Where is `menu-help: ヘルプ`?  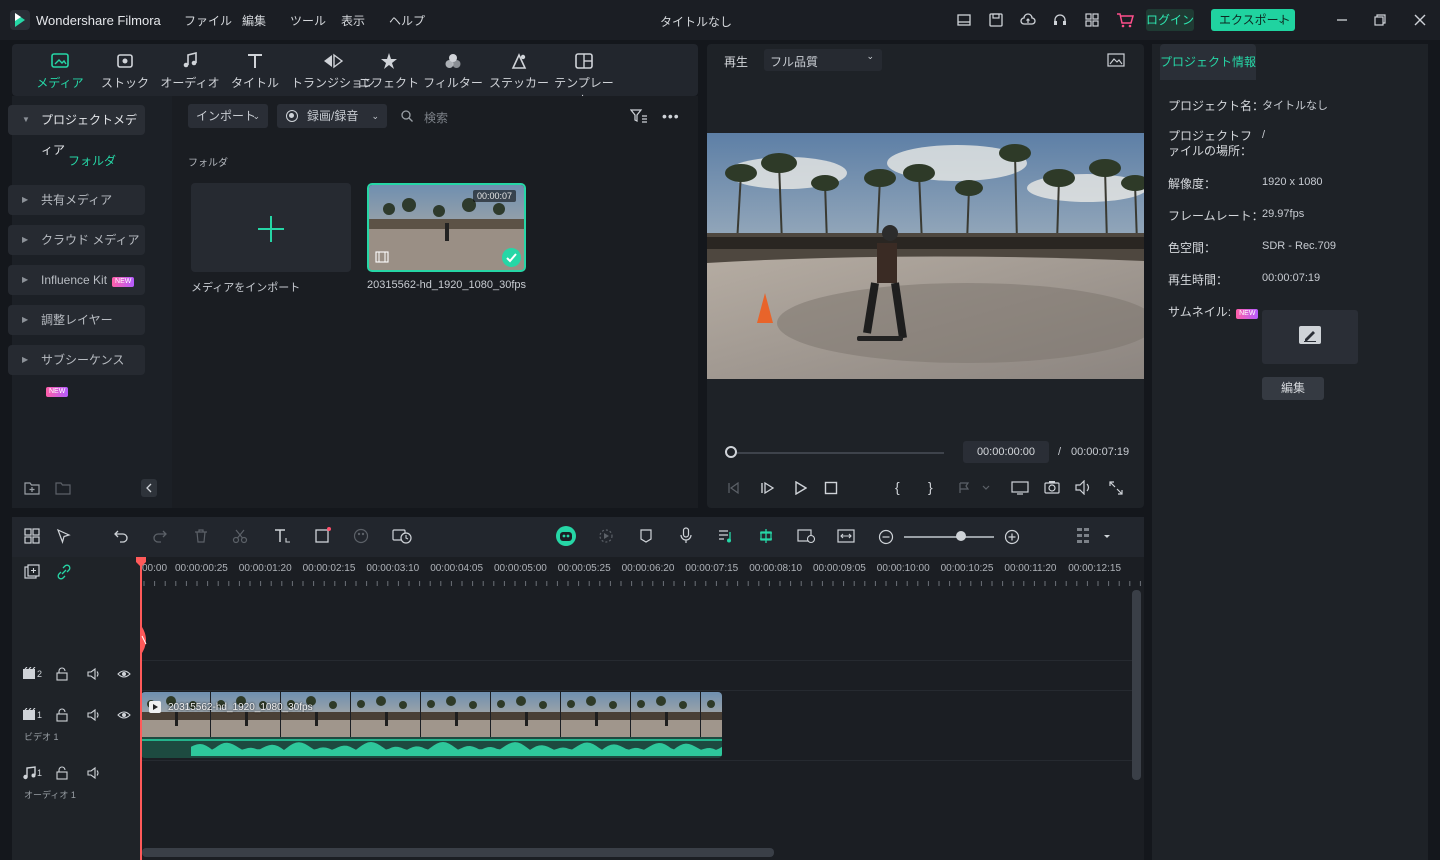 menu-help: ヘルプ is located at coordinates (407, 20).